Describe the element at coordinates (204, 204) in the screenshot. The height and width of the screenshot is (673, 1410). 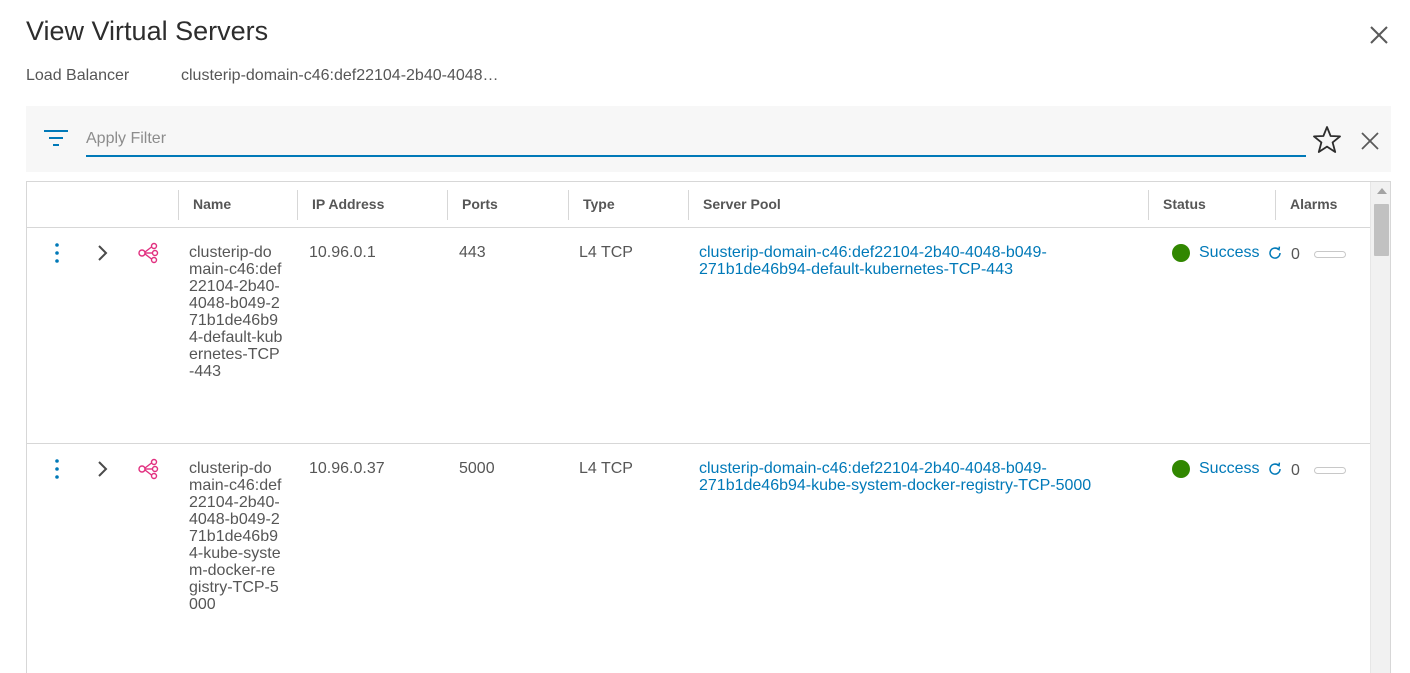
I see `column-header-name: Name` at that location.